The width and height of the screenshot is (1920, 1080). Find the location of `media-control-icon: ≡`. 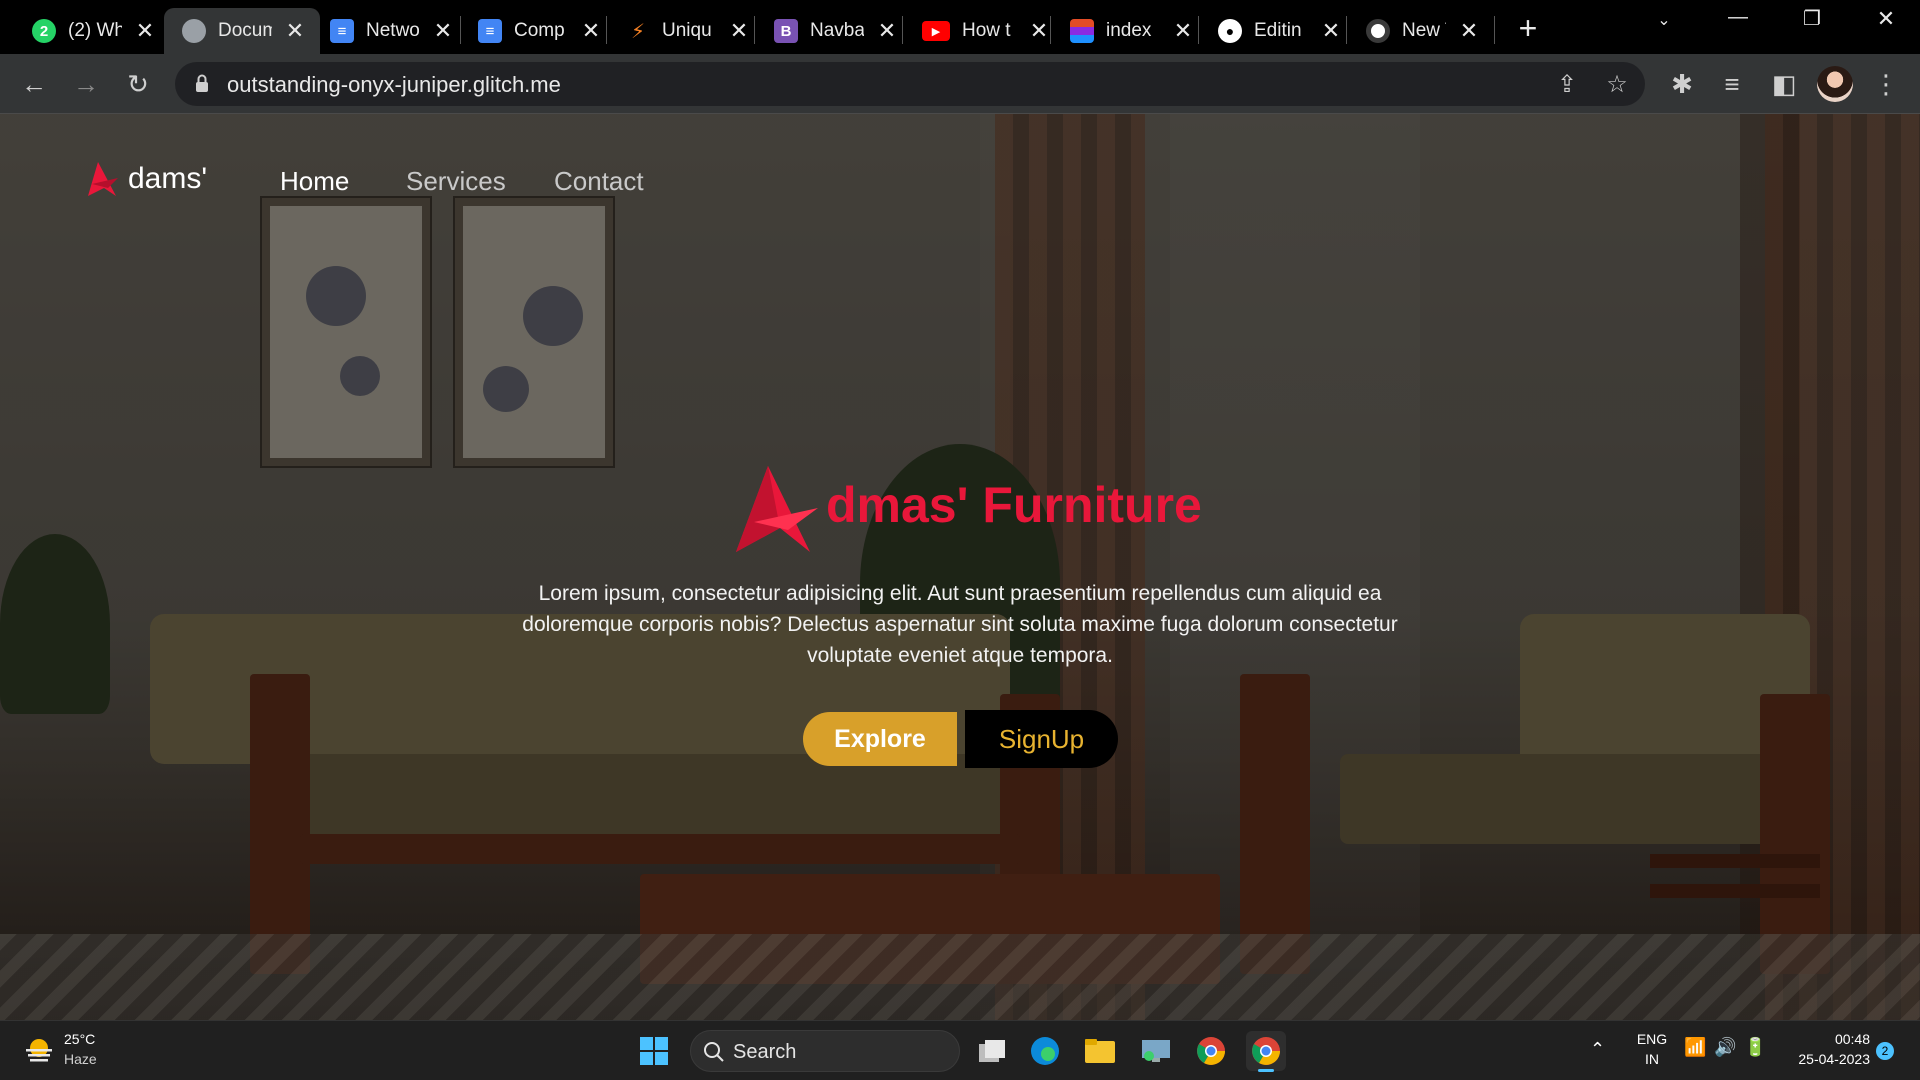

media-control-icon: ≡ is located at coordinates (1732, 84).